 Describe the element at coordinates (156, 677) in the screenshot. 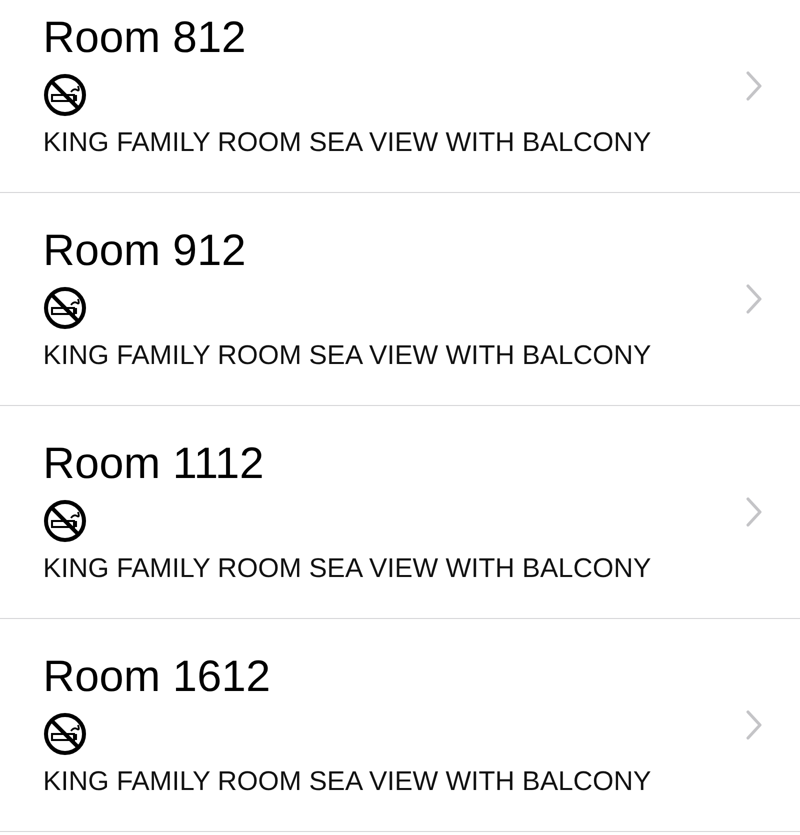

I see `room-title: Room 1612` at that location.